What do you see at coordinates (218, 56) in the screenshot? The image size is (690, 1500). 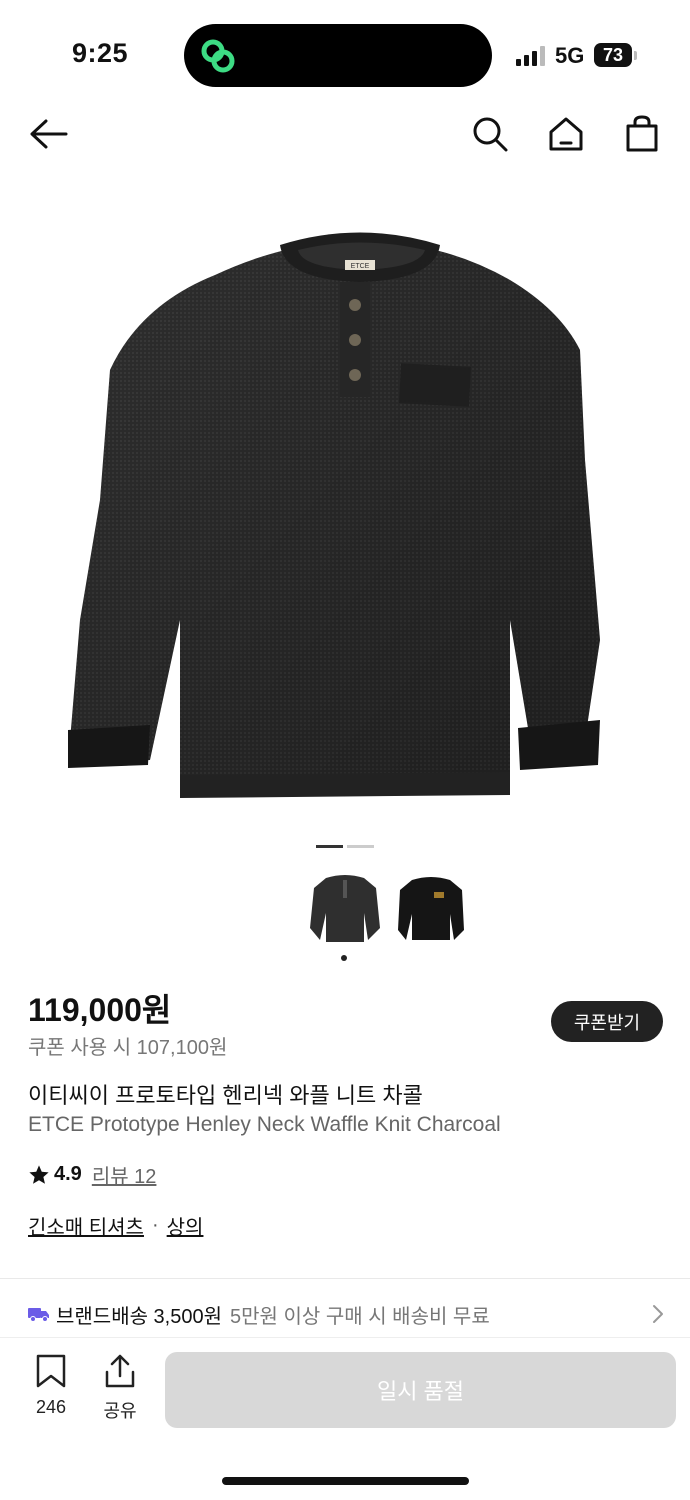 I see `app-link-icon` at bounding box center [218, 56].